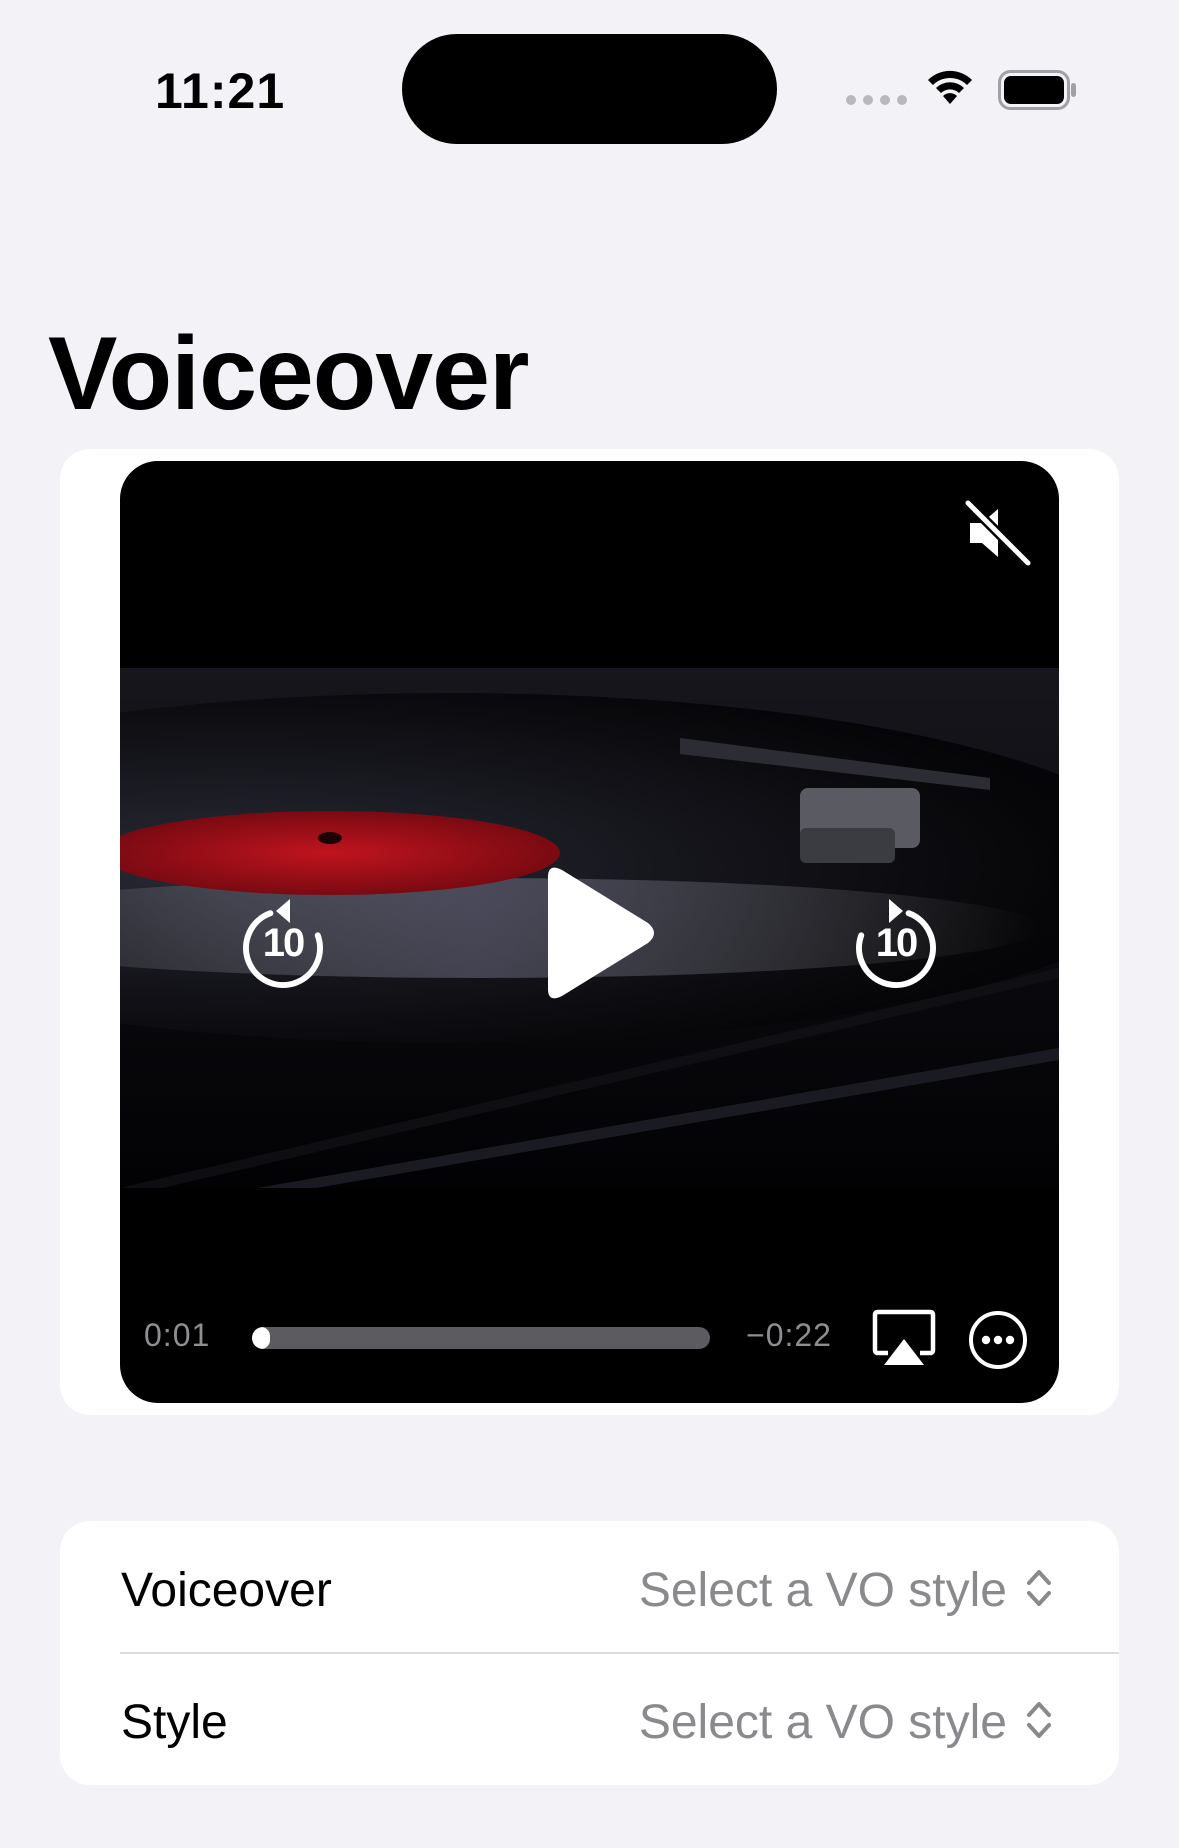  I want to click on skip-back-10-button: 10, so click(283, 941).